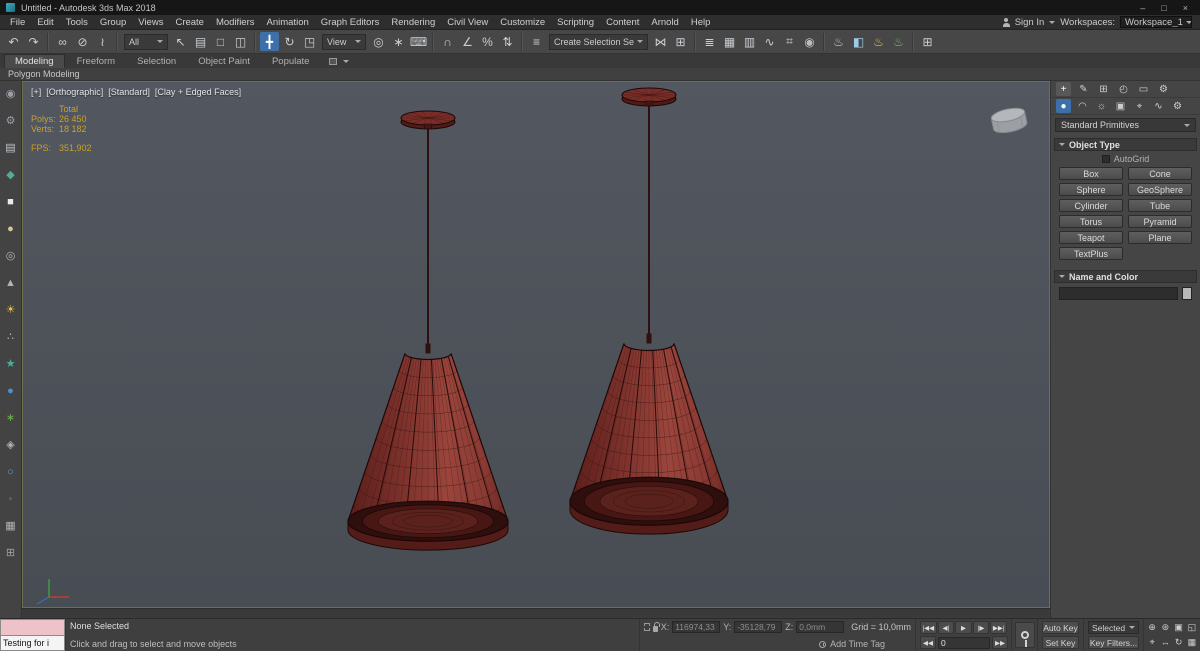 The height and width of the screenshot is (651, 1200). Describe the element at coordinates (17, 22) in the screenshot. I see `menu-item: File` at that location.